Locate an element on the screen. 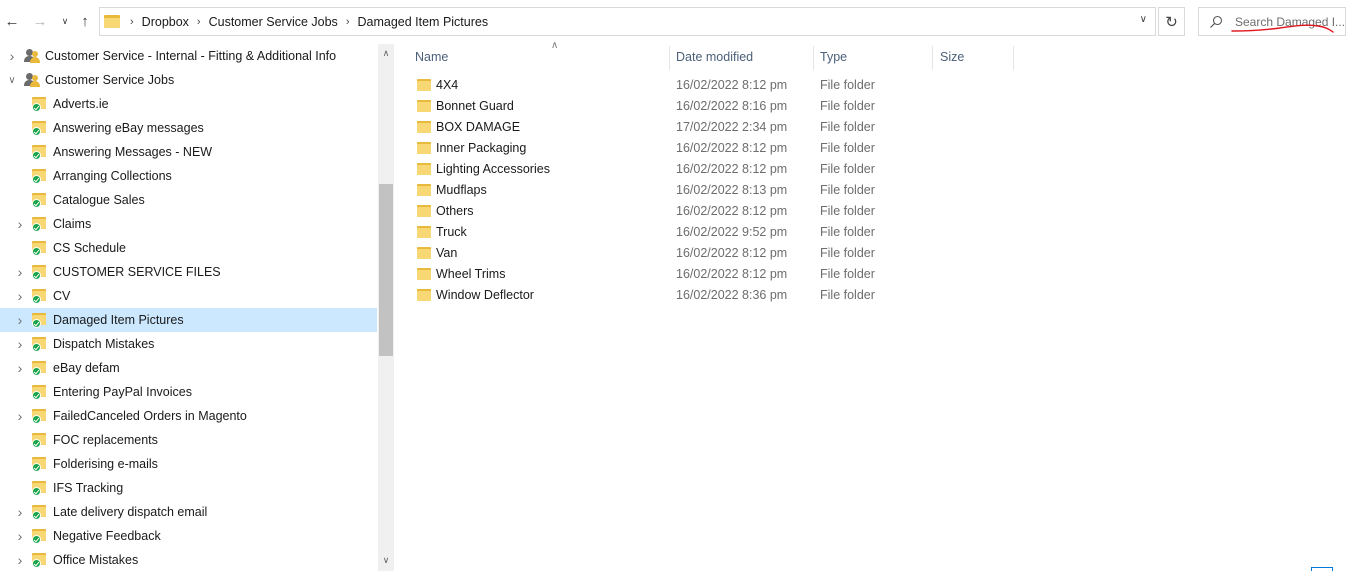  breadcrumb-dropbox: Dropbox is located at coordinates (165, 22).